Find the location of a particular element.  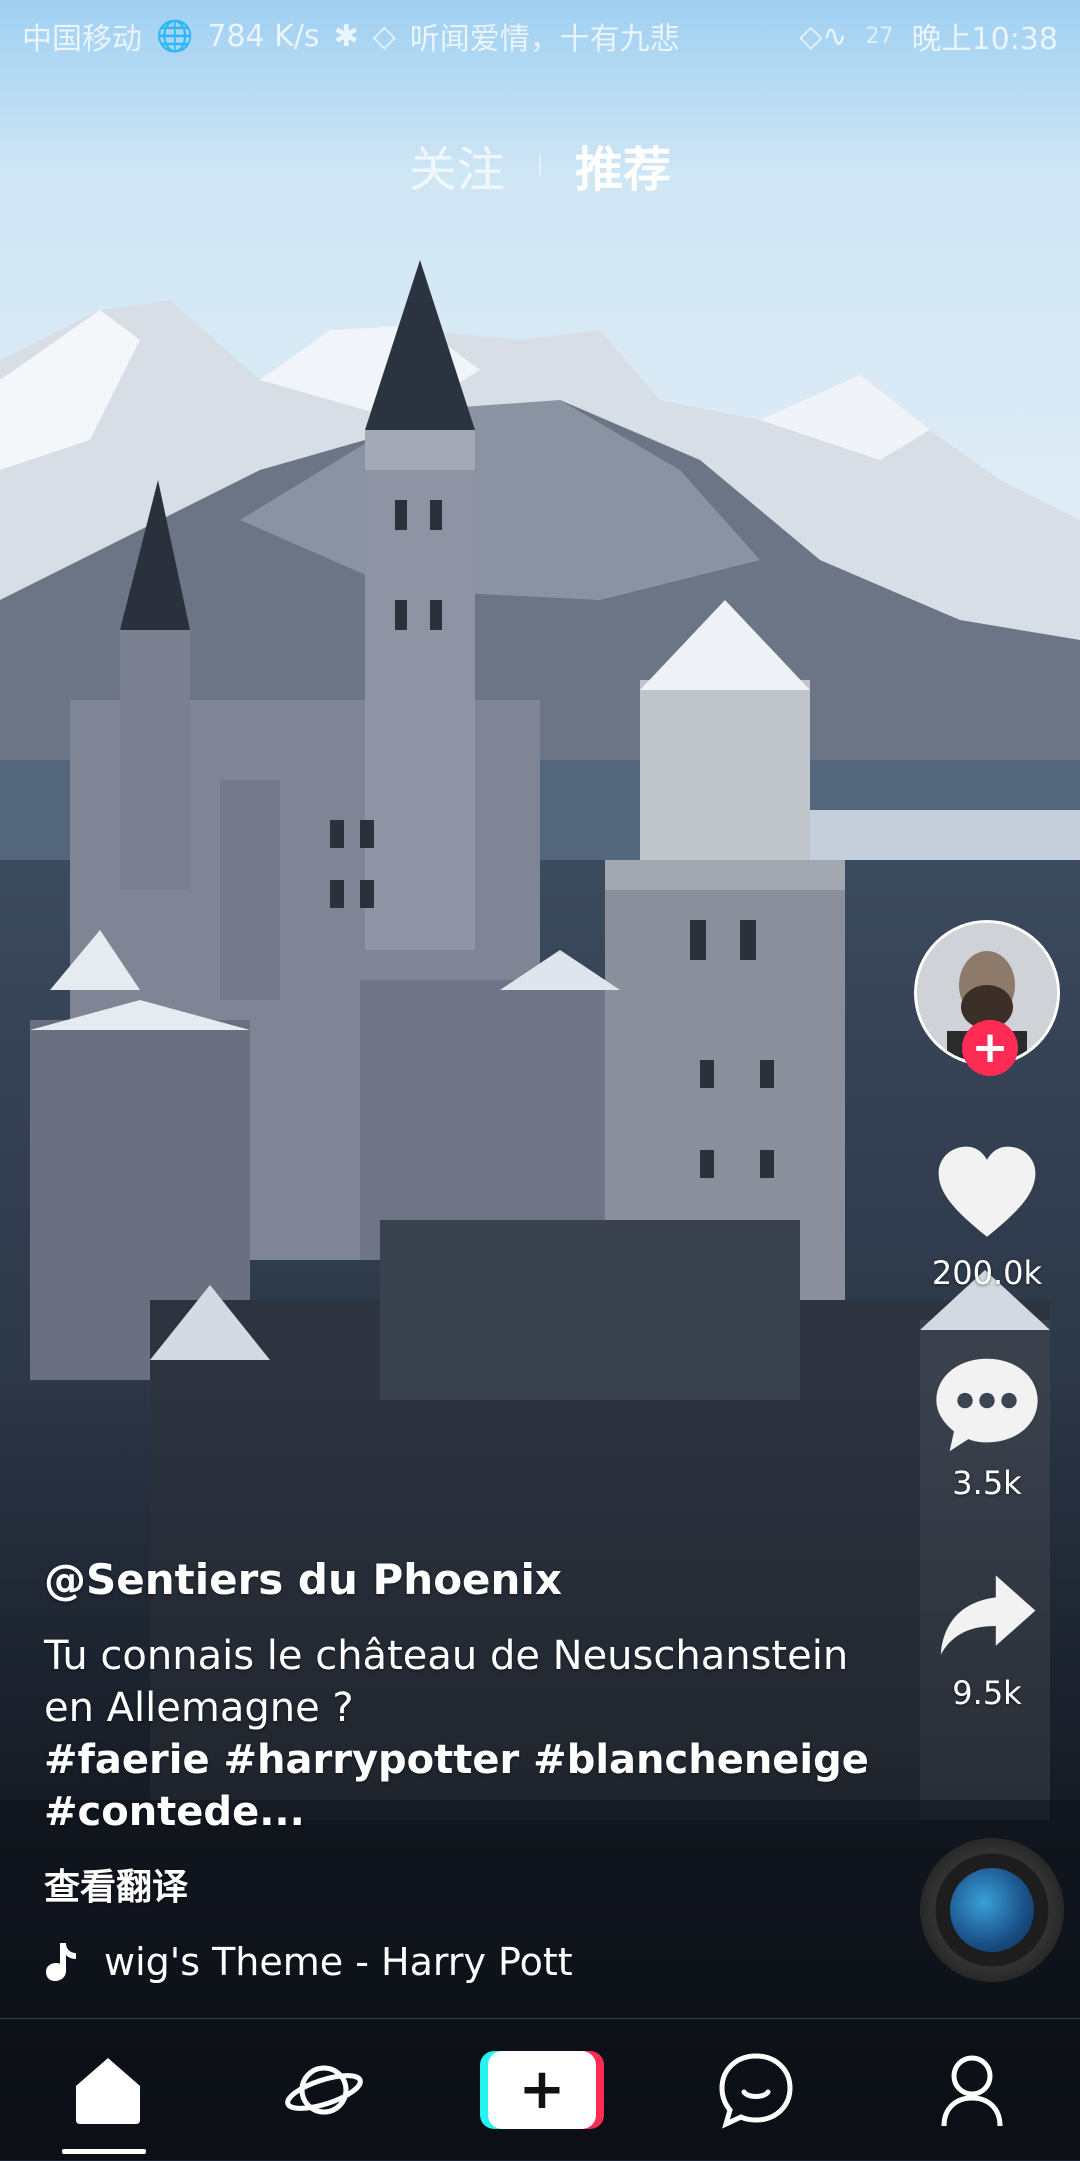

tab-for-you: 推荐 is located at coordinates (623, 165).